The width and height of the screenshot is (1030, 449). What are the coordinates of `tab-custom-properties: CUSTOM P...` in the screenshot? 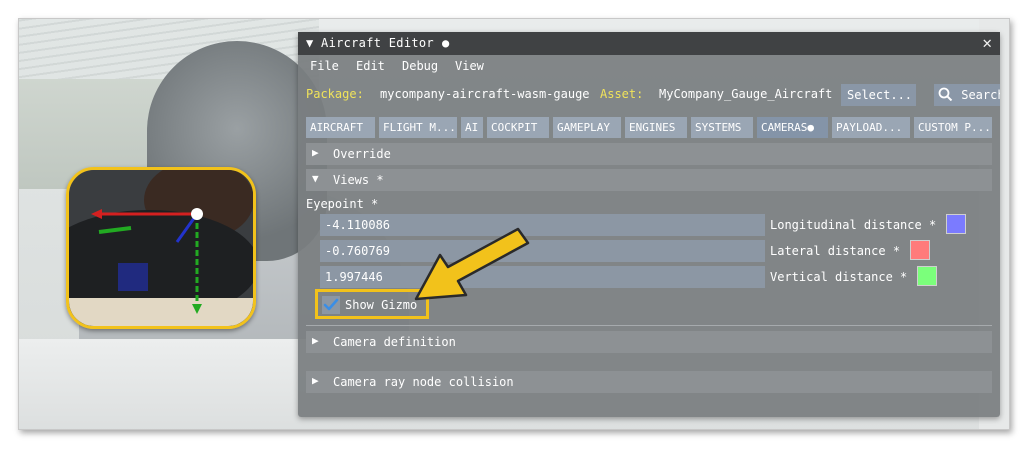 It's located at (953, 127).